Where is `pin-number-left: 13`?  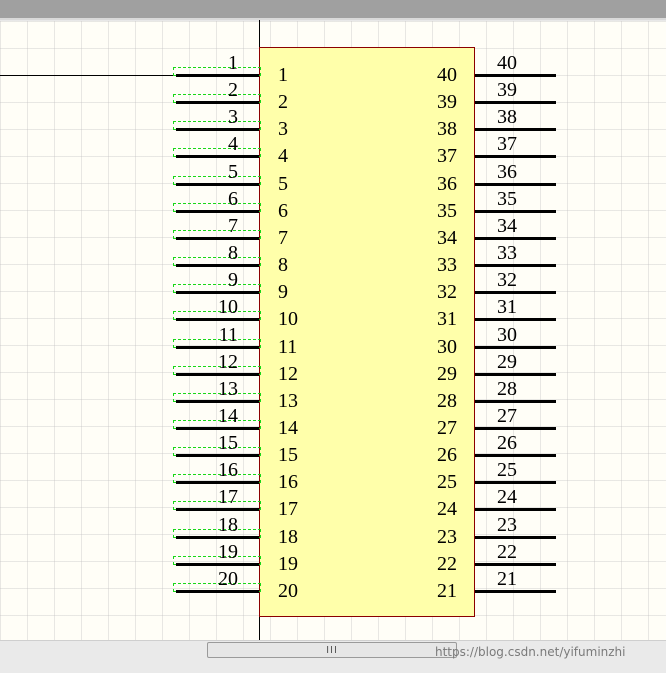
pin-number-left: 13 is located at coordinates (228, 389).